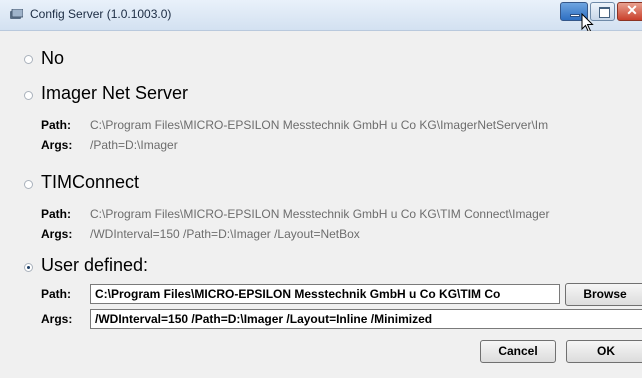 This screenshot has width=642, height=378. I want to click on close-icon: ✕, so click(632, 10).